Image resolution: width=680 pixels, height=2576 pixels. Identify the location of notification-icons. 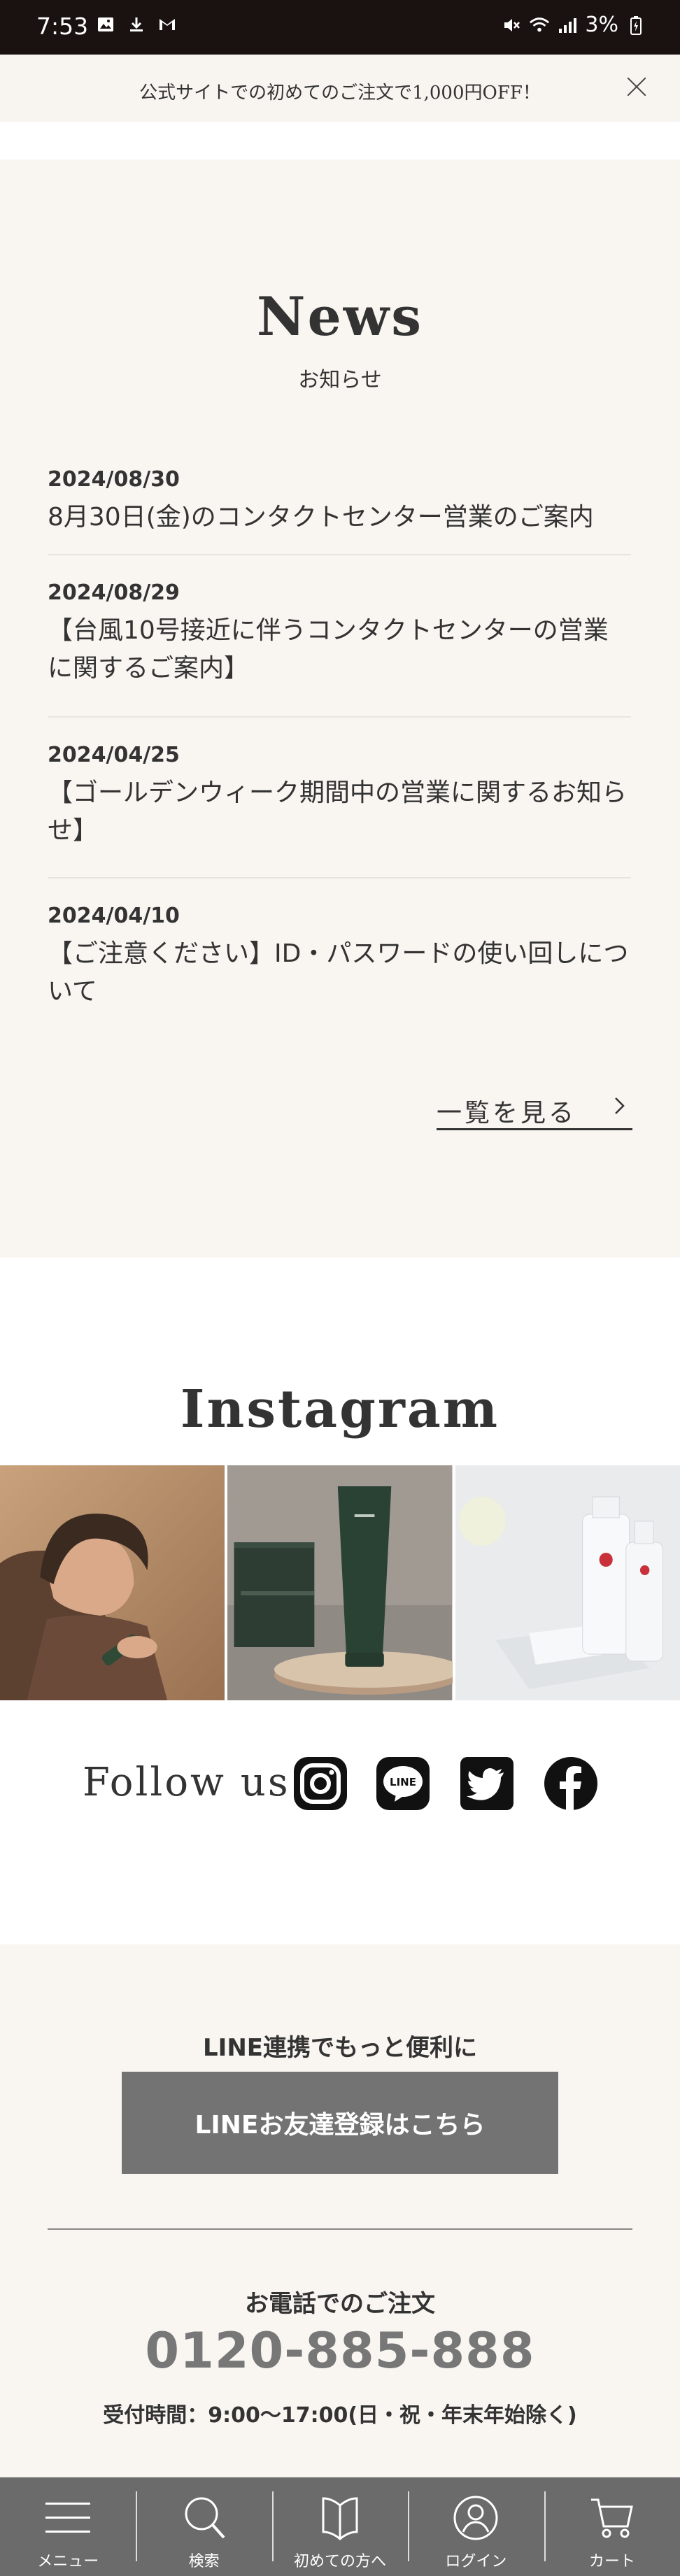
(136, 24).